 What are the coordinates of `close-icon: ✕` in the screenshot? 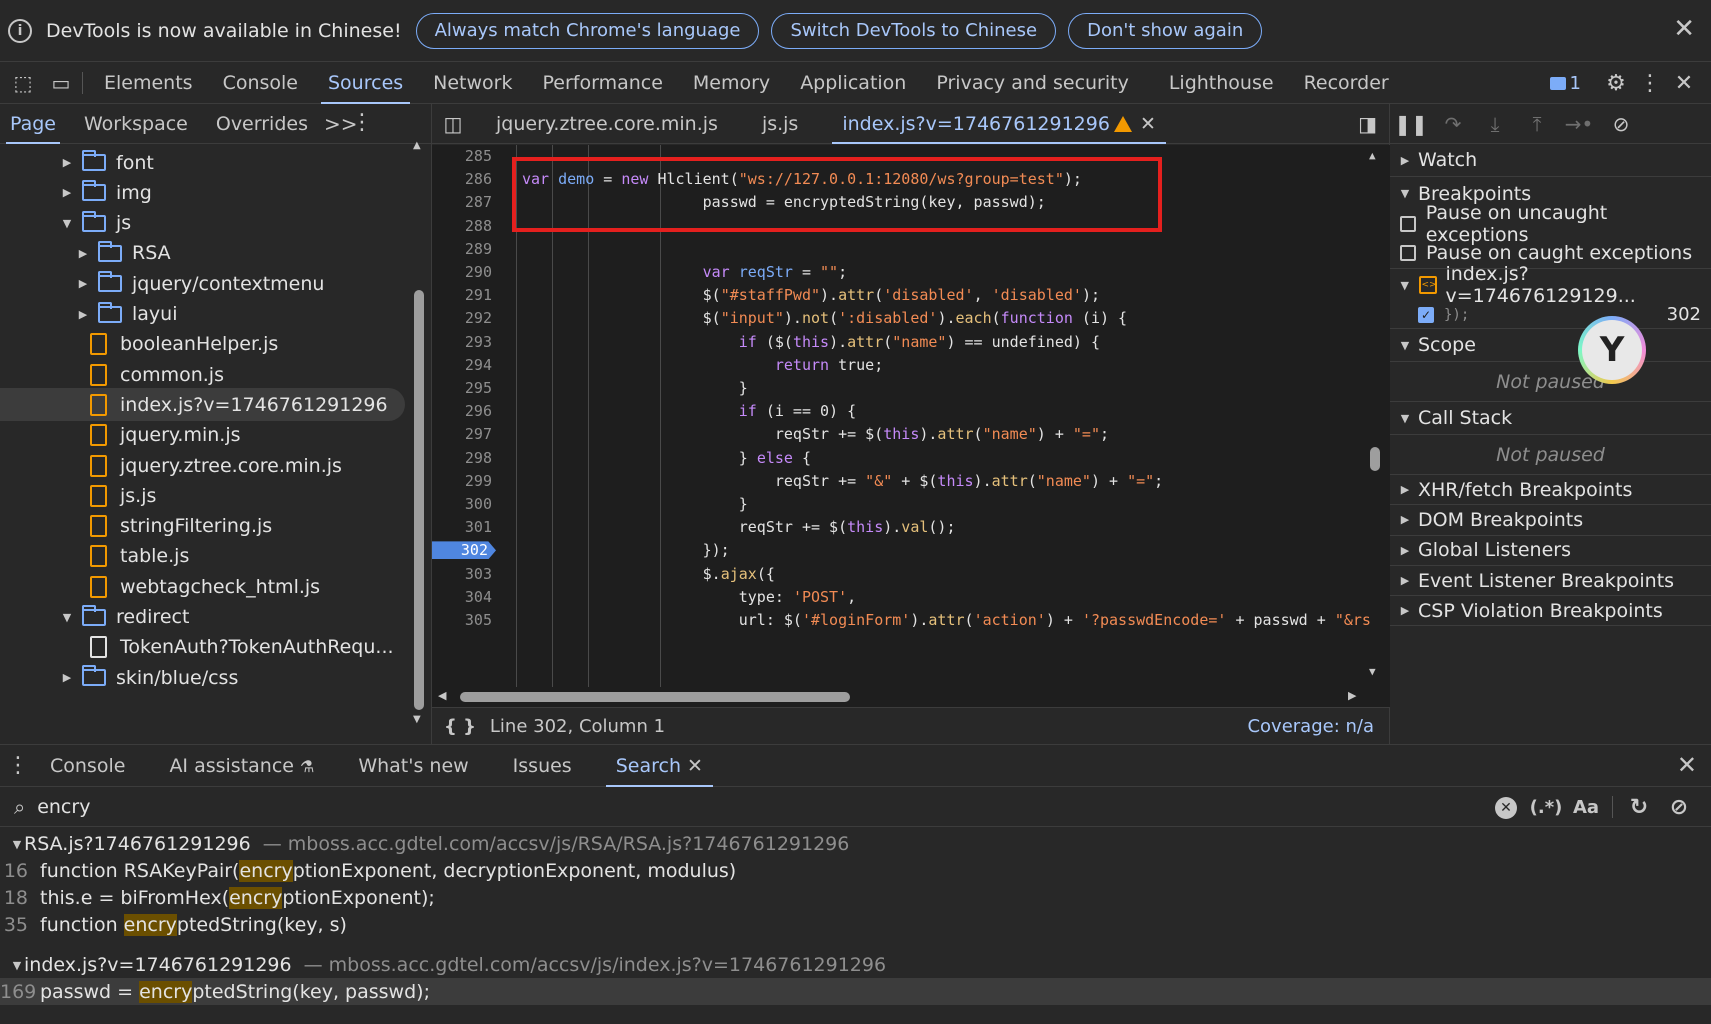 It's located at (1684, 29).